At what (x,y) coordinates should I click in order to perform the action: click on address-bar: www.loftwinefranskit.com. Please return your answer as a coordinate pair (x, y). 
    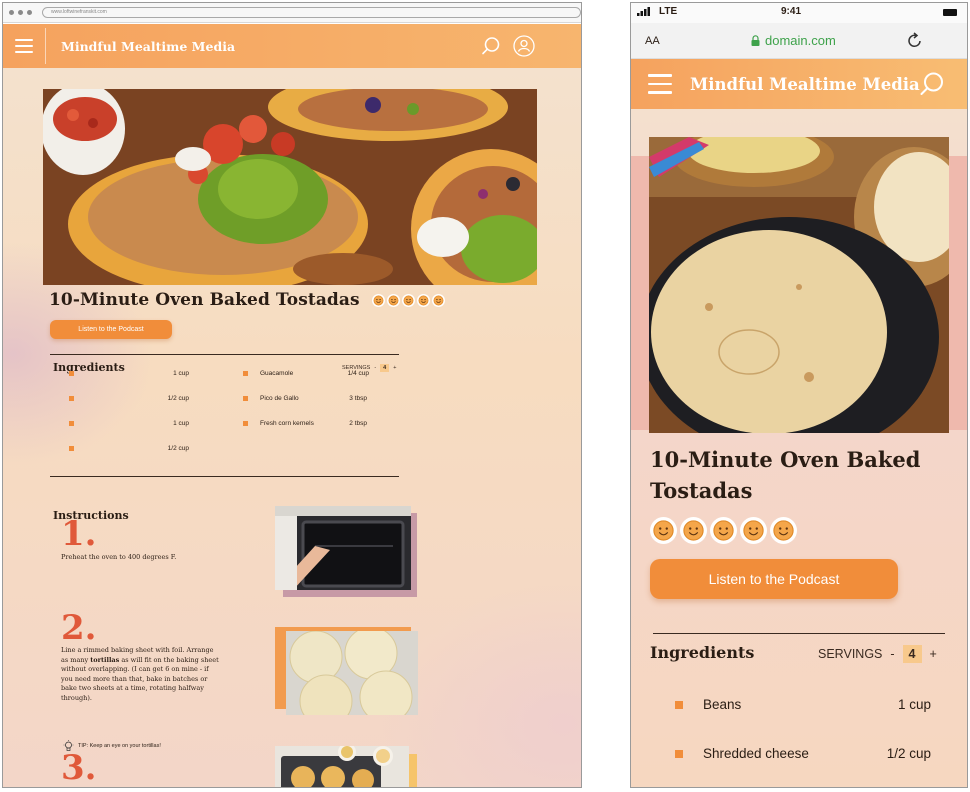
    Looking at the image, I should click on (311, 12).